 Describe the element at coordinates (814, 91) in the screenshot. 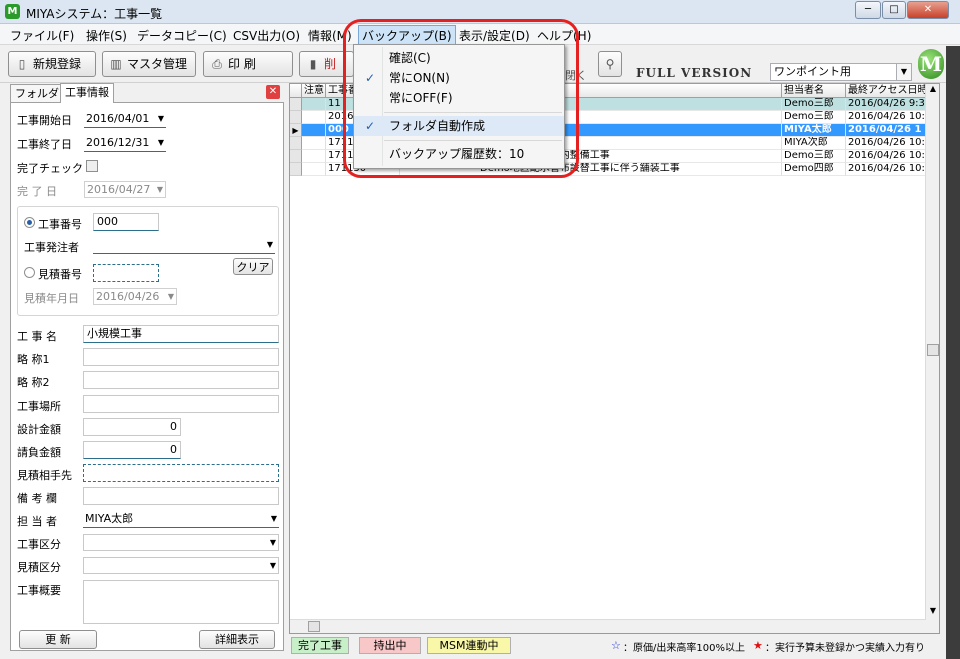

I see `column-header-person: 担当者名` at that location.